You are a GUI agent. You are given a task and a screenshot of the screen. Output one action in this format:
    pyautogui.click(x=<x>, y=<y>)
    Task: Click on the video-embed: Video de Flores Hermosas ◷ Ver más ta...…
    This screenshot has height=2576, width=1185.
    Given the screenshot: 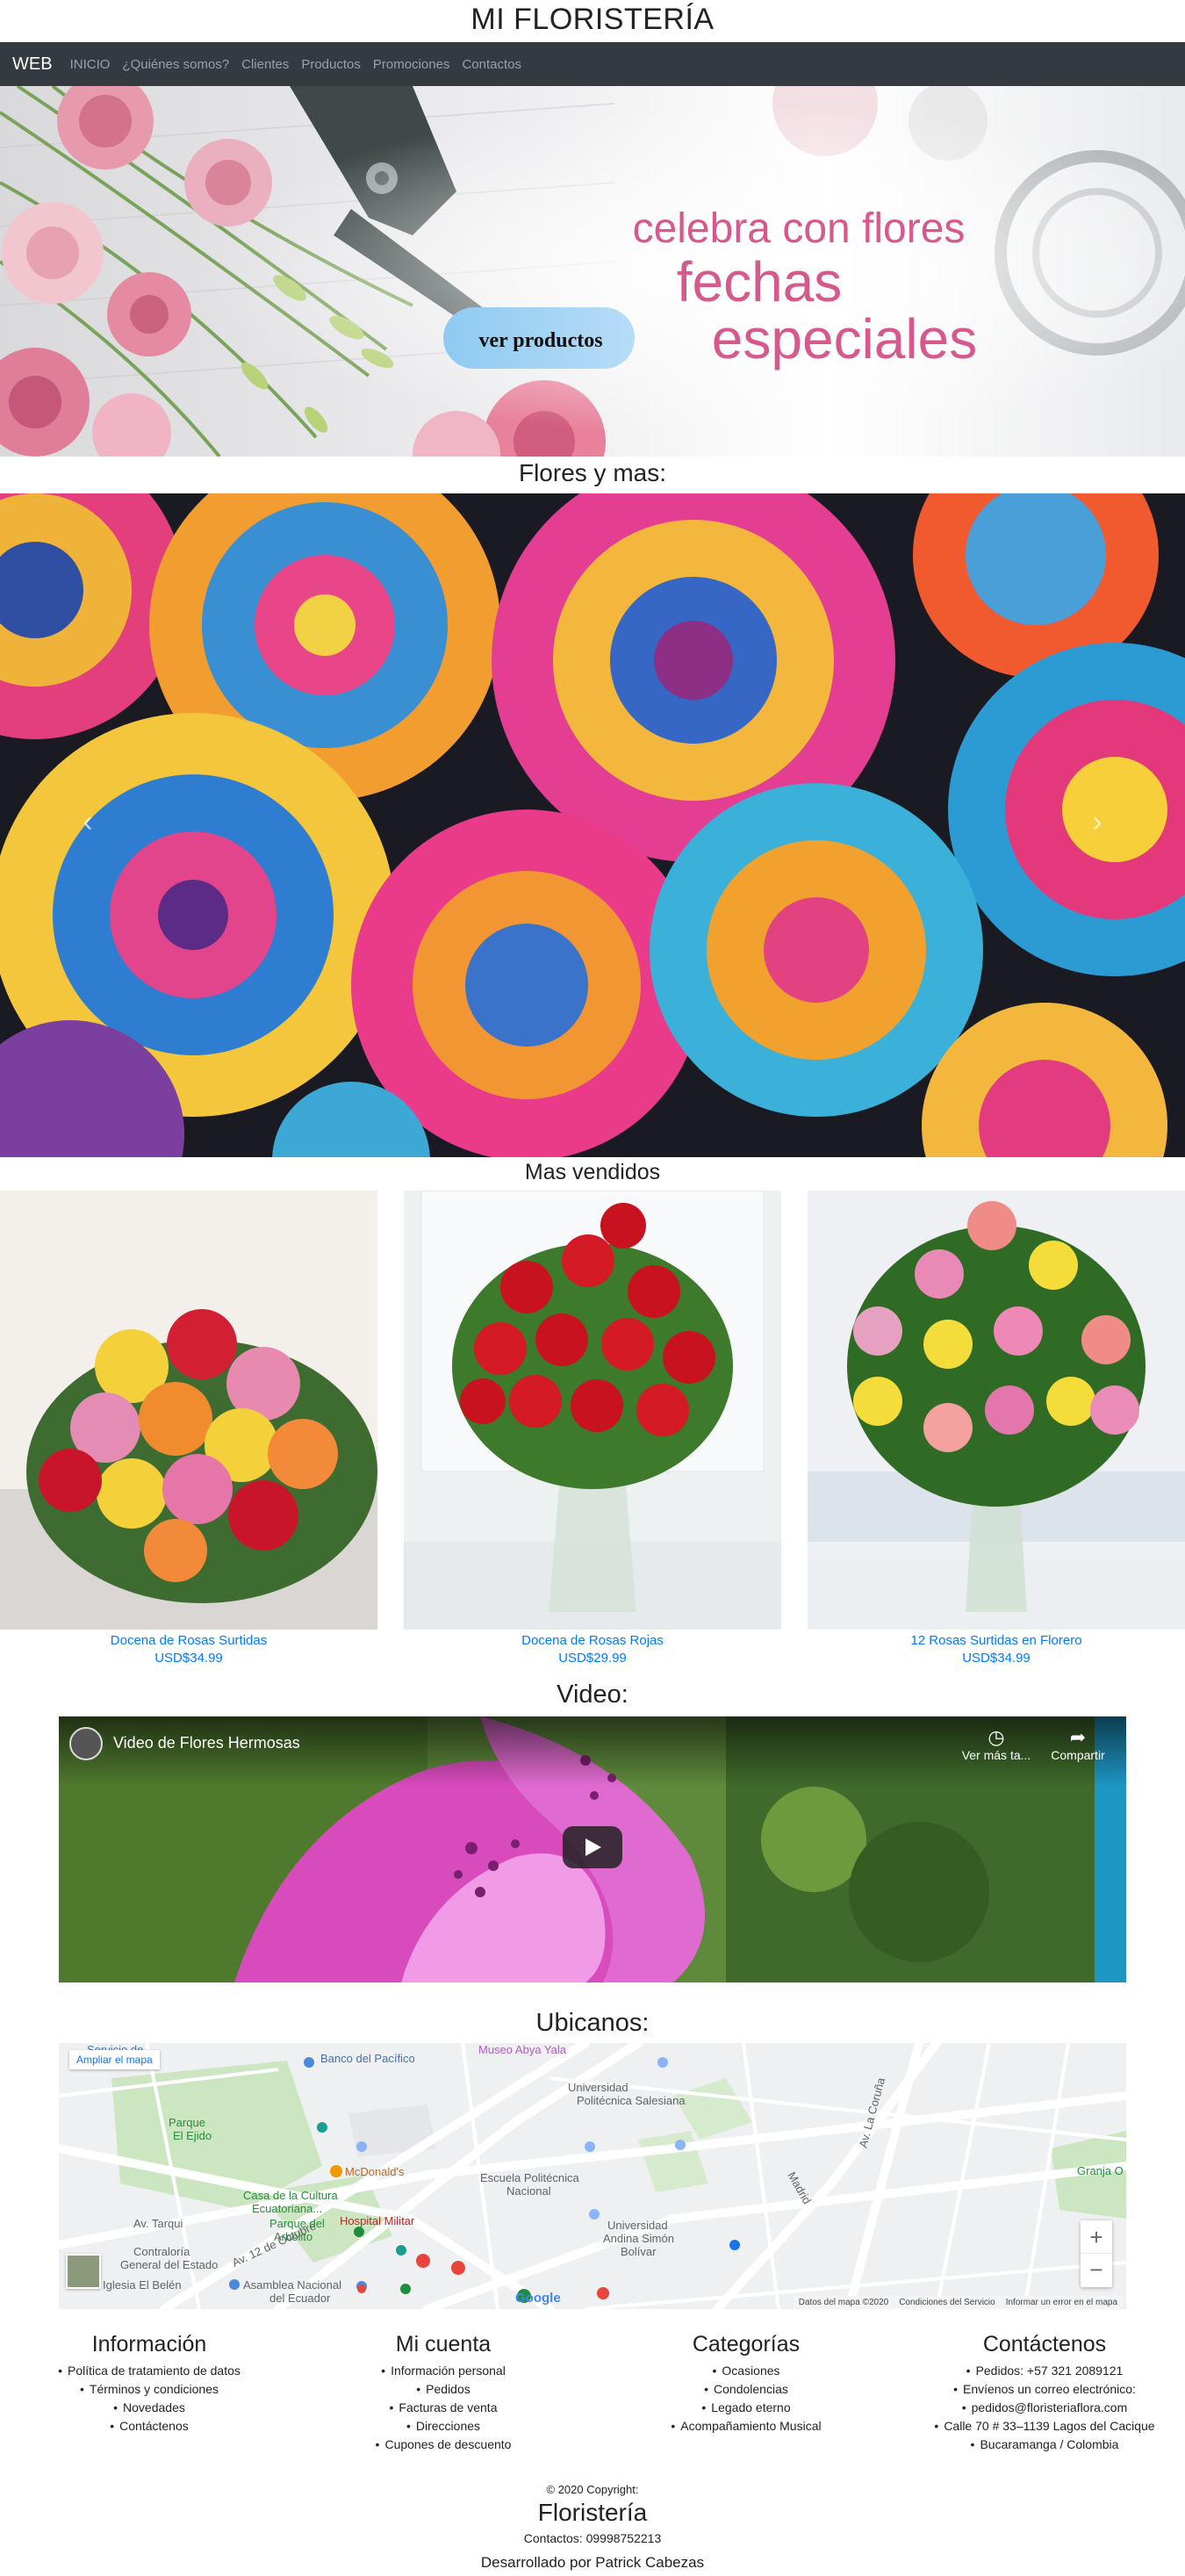 What is the action you would take?
    pyautogui.click(x=592, y=1849)
    